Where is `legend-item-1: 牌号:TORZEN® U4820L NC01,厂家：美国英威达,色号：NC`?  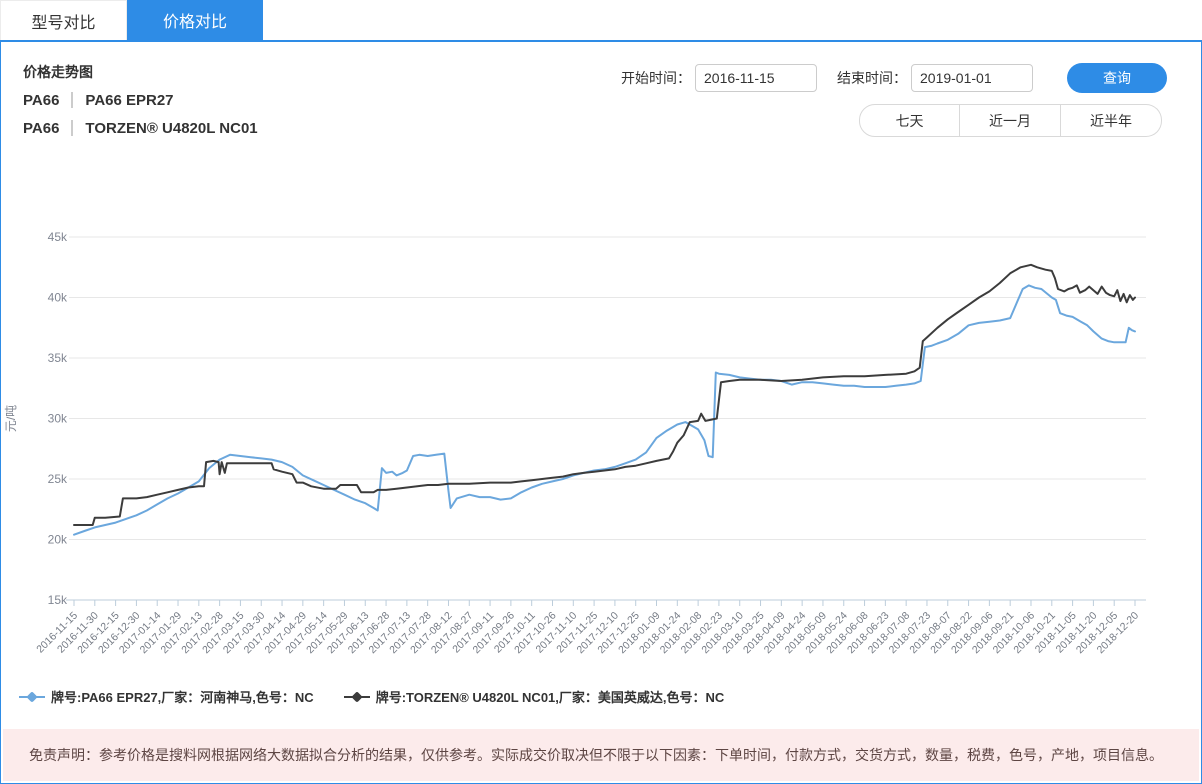 legend-item-1: 牌号:TORZEN® U4820L NC01,厂家：美国英威达,色号：NC is located at coordinates (534, 696).